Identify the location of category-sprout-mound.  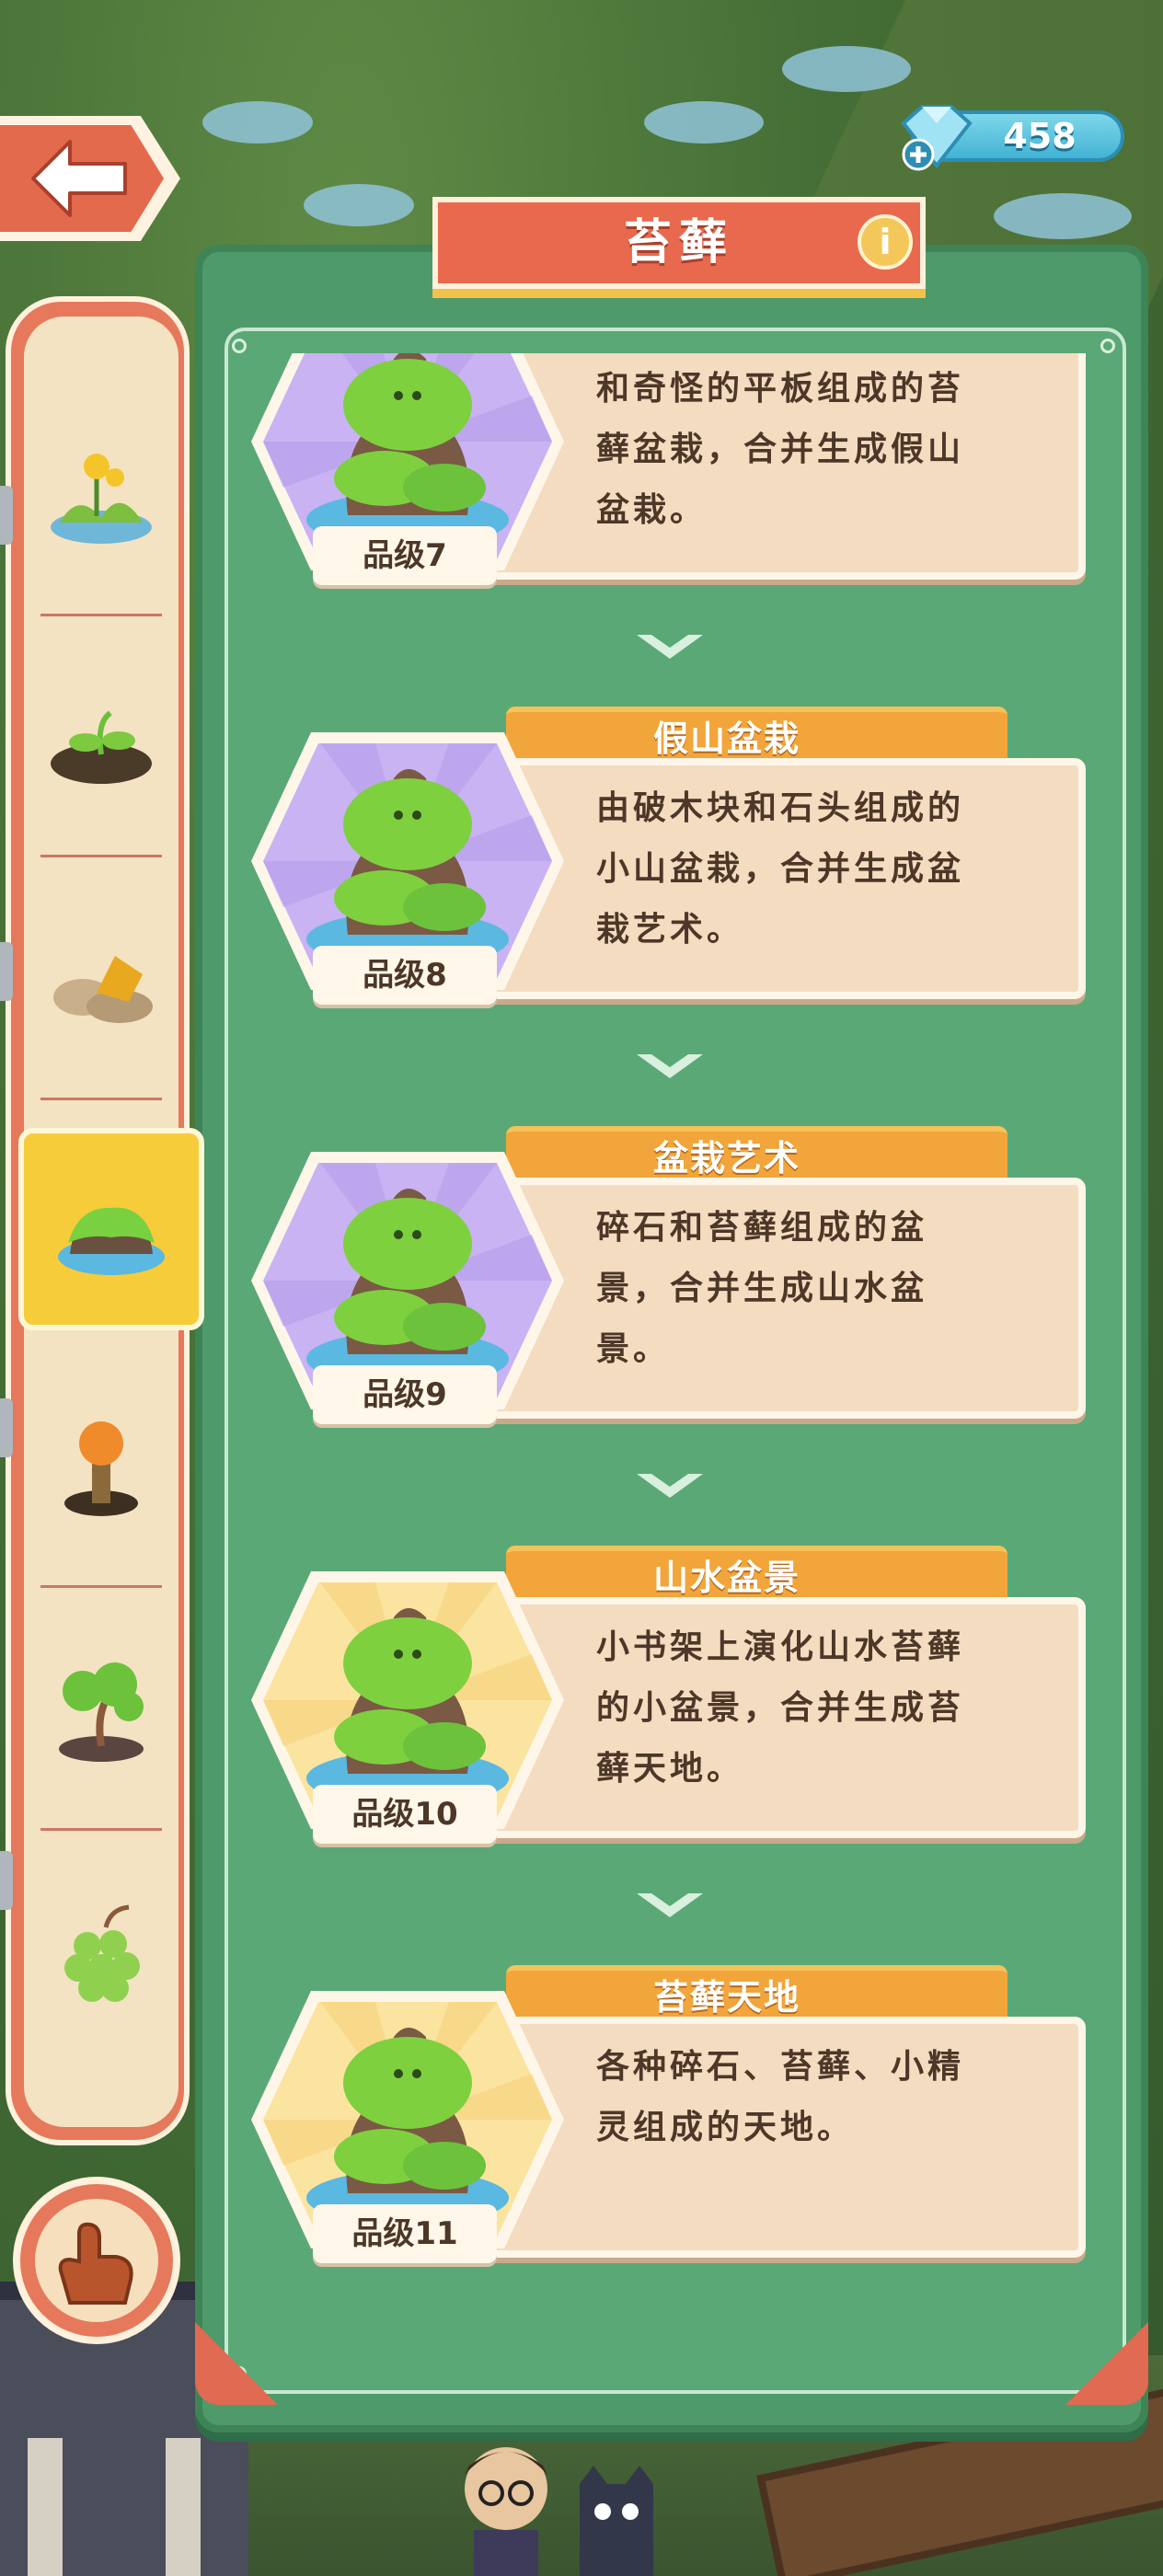
(101, 736).